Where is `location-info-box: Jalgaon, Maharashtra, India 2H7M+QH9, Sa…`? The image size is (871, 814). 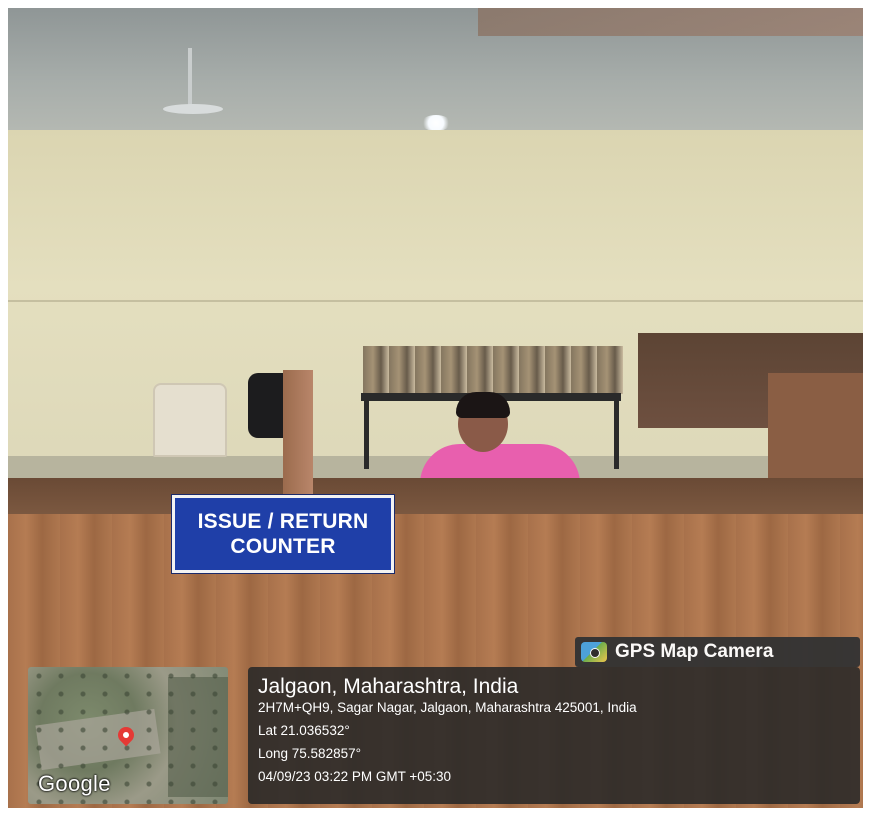 location-info-box: Jalgaon, Maharashtra, India 2H7M+QH9, Sa… is located at coordinates (554, 735).